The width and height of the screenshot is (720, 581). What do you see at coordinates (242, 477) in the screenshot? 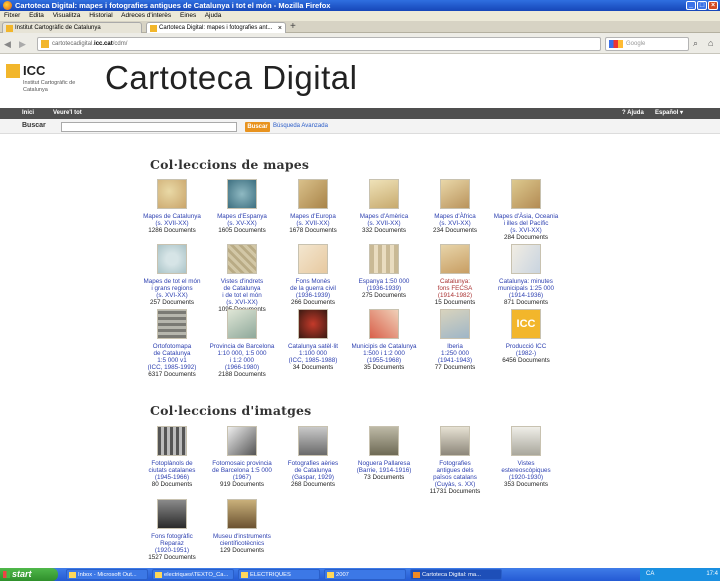
I see `collection-label-line: (1967)` at bounding box center [242, 477].